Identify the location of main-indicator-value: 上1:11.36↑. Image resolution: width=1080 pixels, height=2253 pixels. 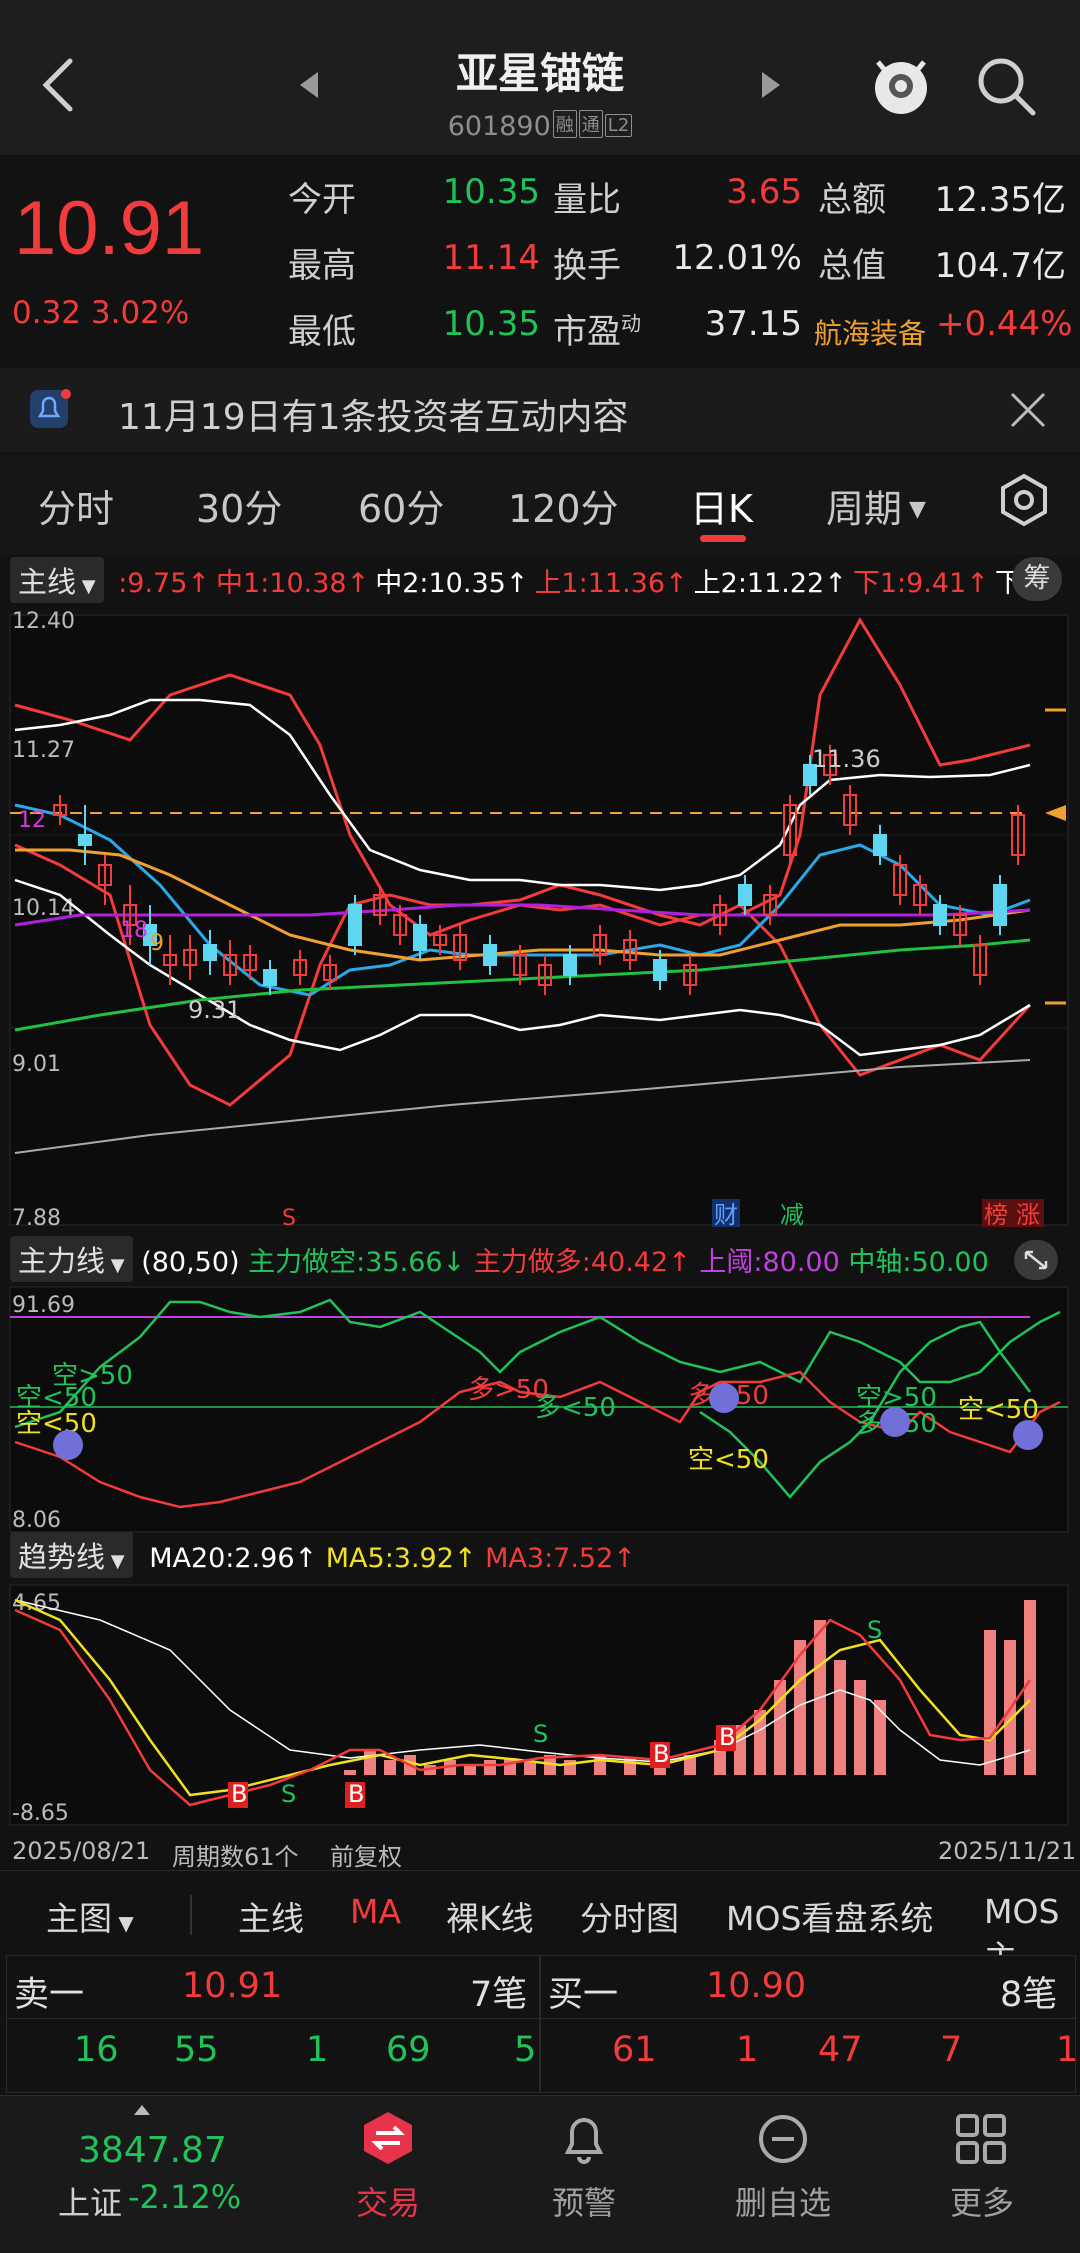
(611, 583).